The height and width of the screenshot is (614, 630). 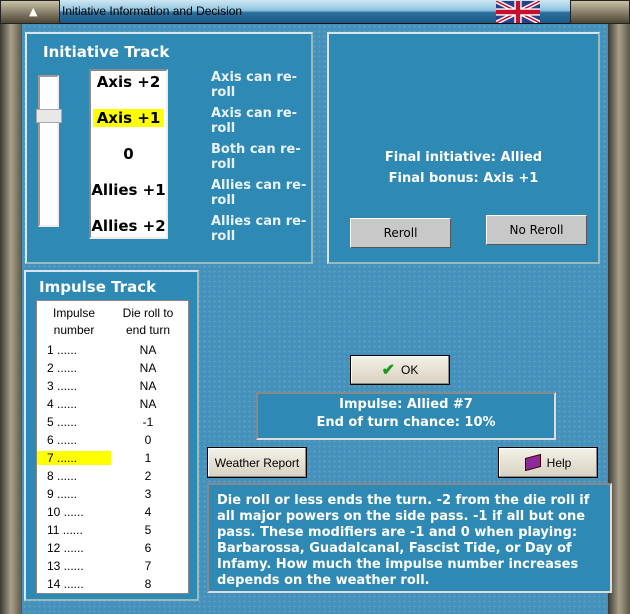 I want to click on die-roll-value: 4, so click(x=148, y=512).